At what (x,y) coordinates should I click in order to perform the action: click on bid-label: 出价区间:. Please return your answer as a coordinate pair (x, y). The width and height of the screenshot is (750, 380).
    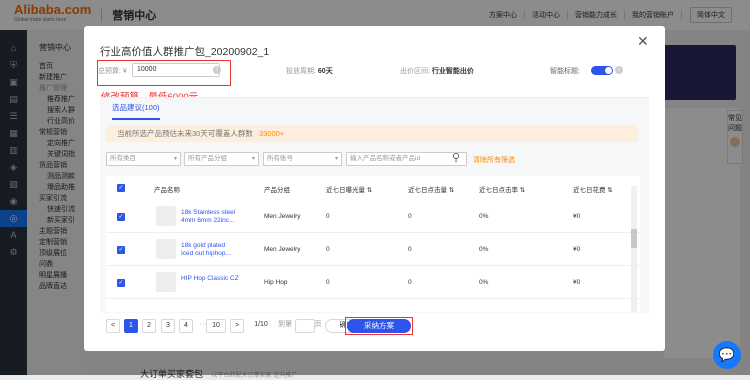
    Looking at the image, I should click on (415, 71).